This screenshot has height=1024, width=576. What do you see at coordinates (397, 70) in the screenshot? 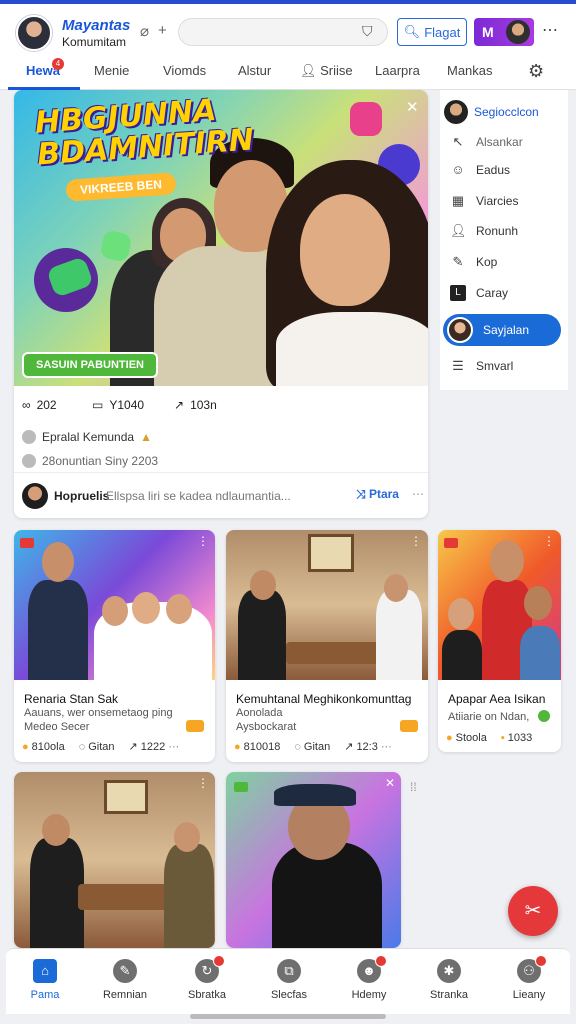
I see `tab-laarpra: Laarpra` at bounding box center [397, 70].